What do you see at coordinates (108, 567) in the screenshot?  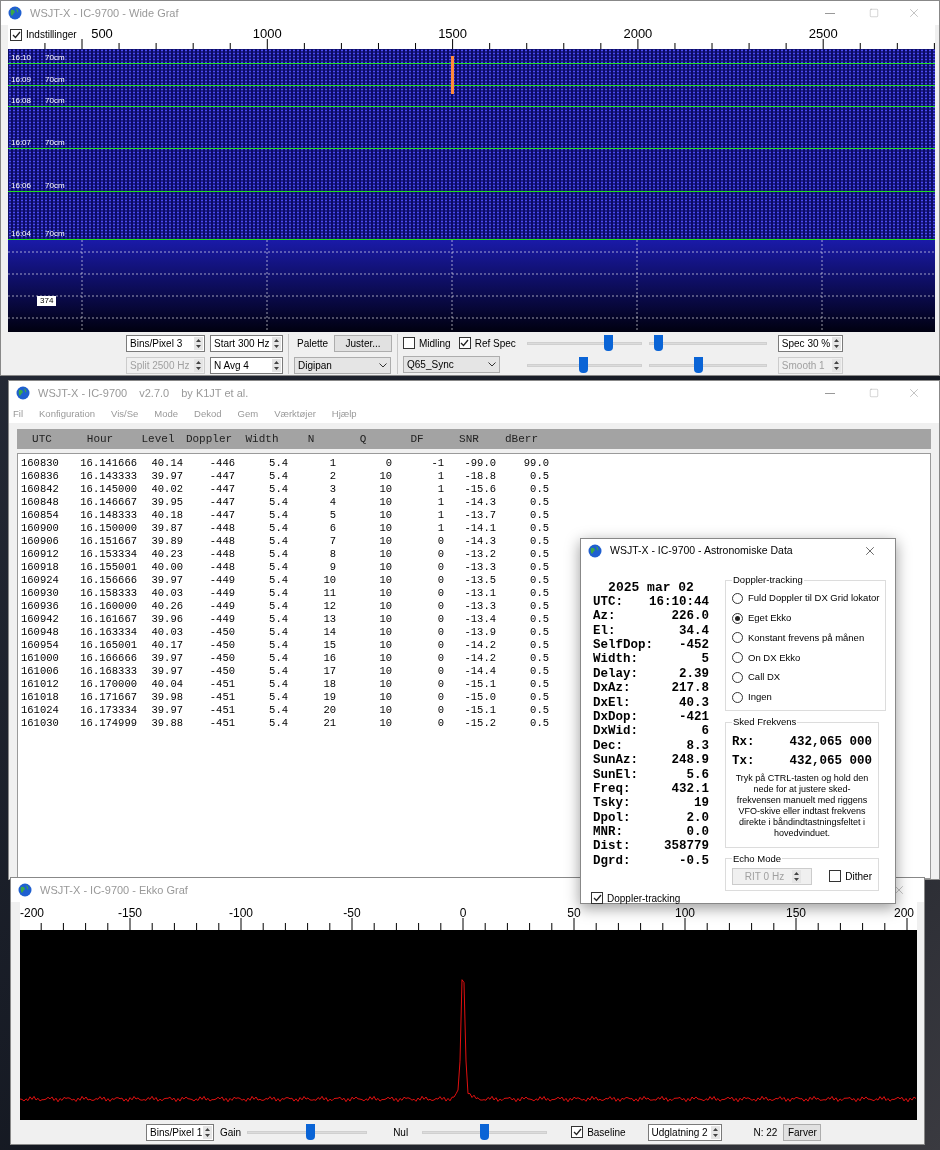 I see `table-cell-text: 16.155001` at bounding box center [108, 567].